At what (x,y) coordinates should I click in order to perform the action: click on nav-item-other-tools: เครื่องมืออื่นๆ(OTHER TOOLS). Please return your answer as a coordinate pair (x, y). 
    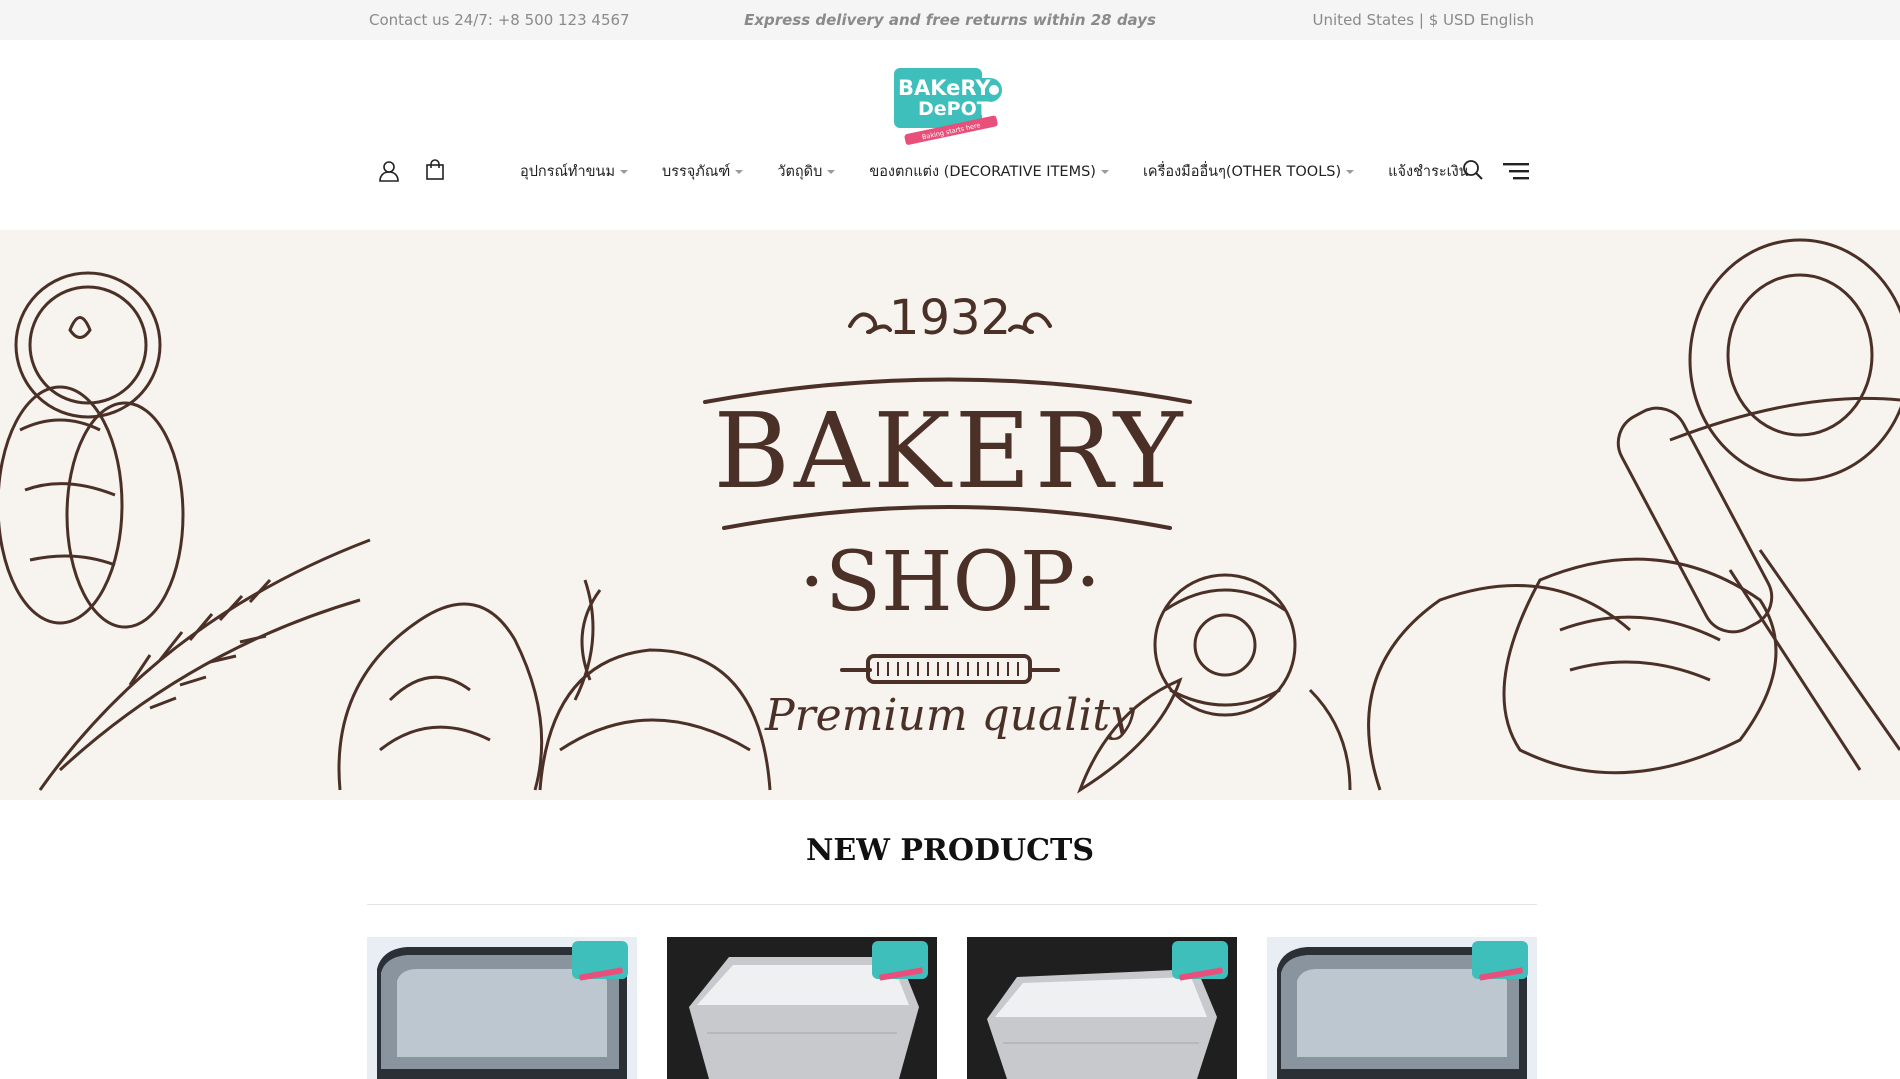
    Looking at the image, I should click on (1248, 171).